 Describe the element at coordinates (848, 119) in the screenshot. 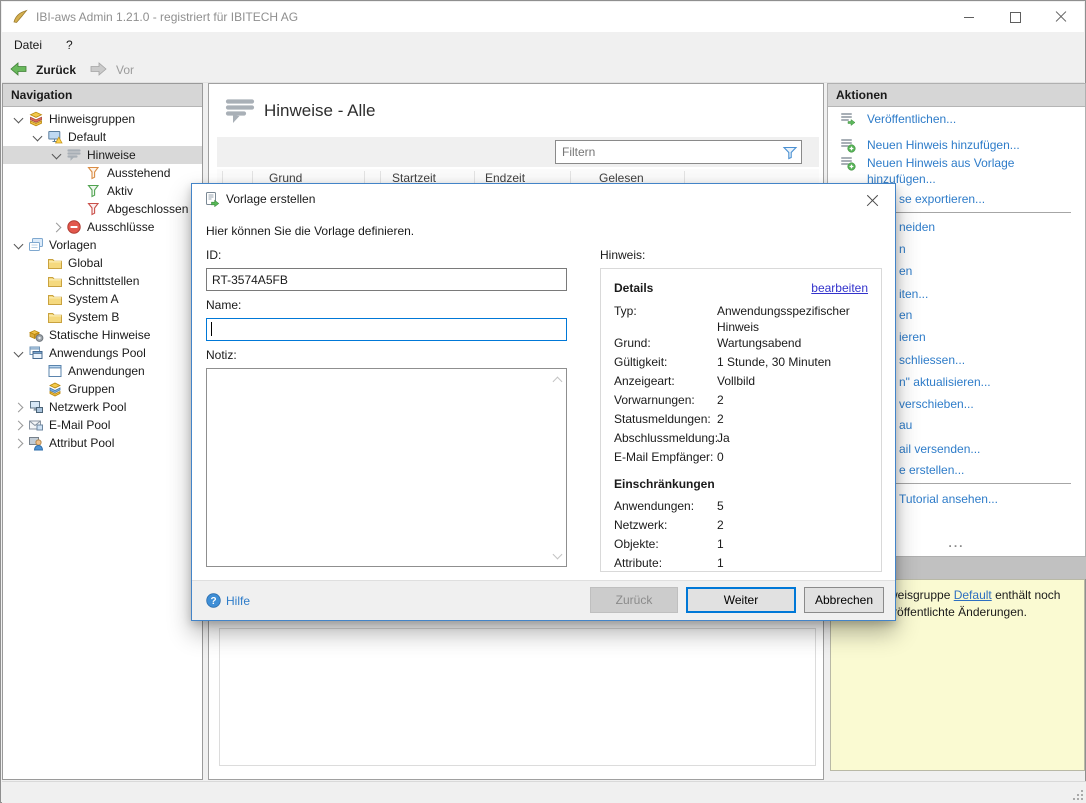

I see `publish-icon` at that location.